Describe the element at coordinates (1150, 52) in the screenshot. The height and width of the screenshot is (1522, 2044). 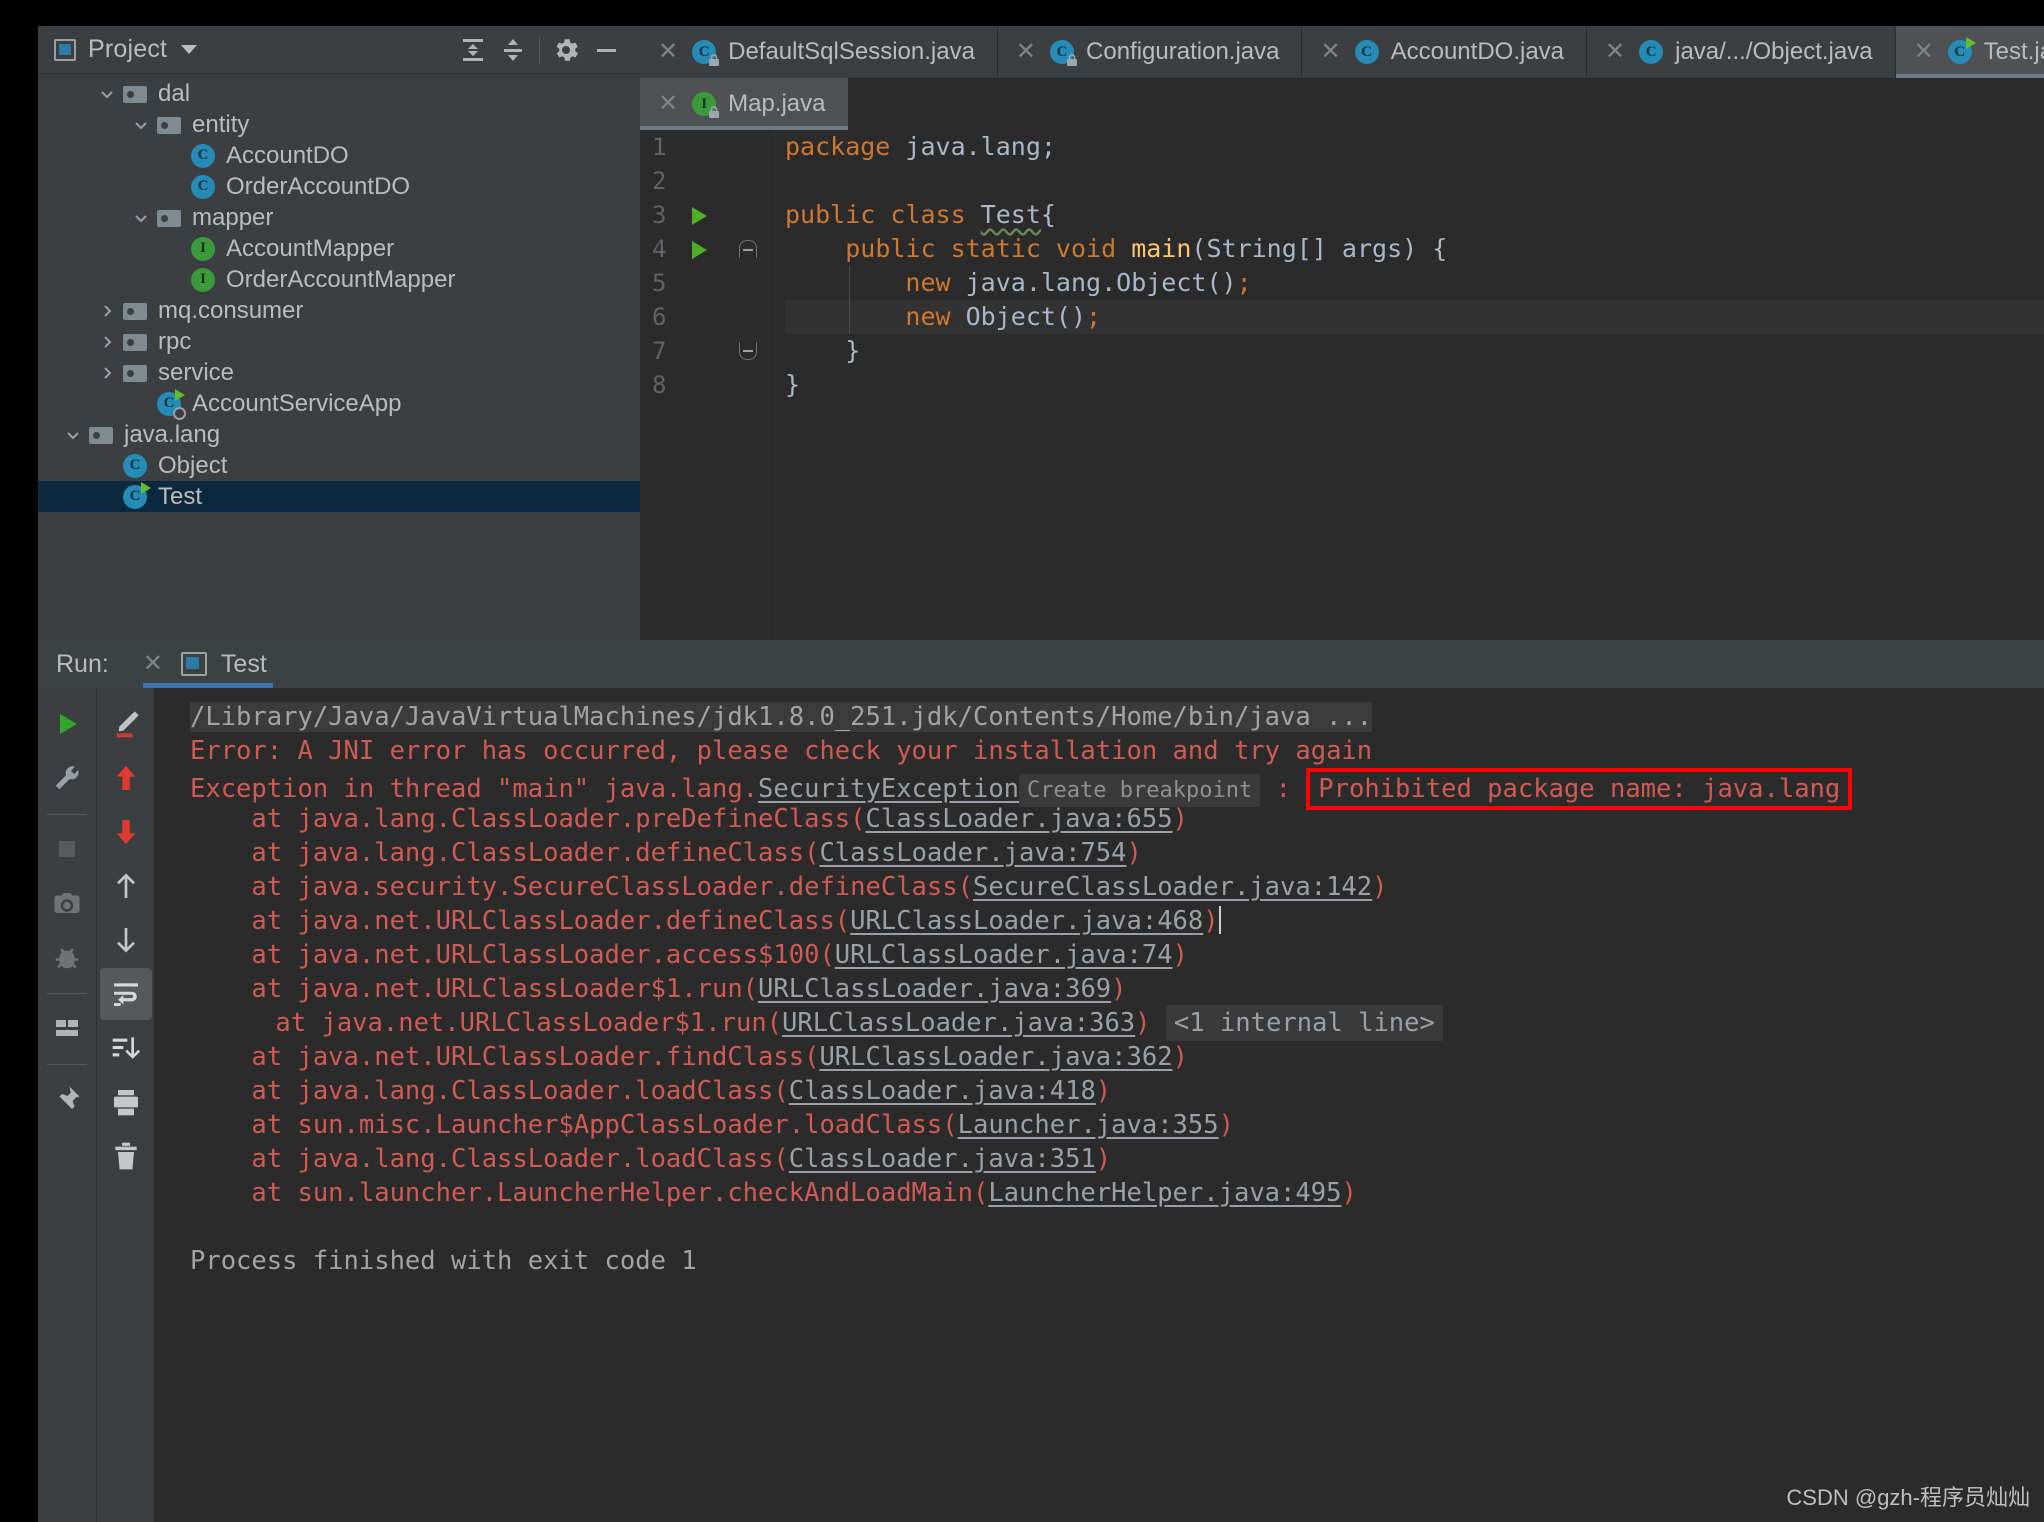
I see `editor-tab-configuration-java: ✕ C Configuration.java` at that location.